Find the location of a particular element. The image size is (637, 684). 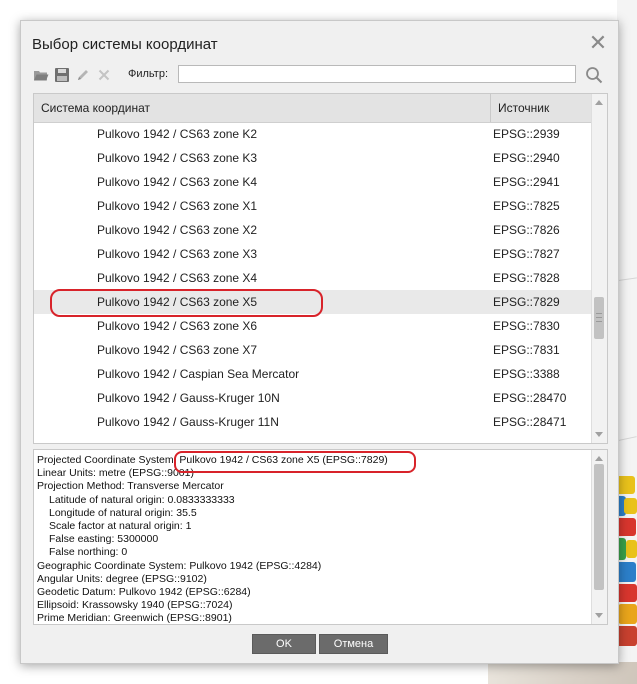

column-separator is located at coordinates (490, 108).